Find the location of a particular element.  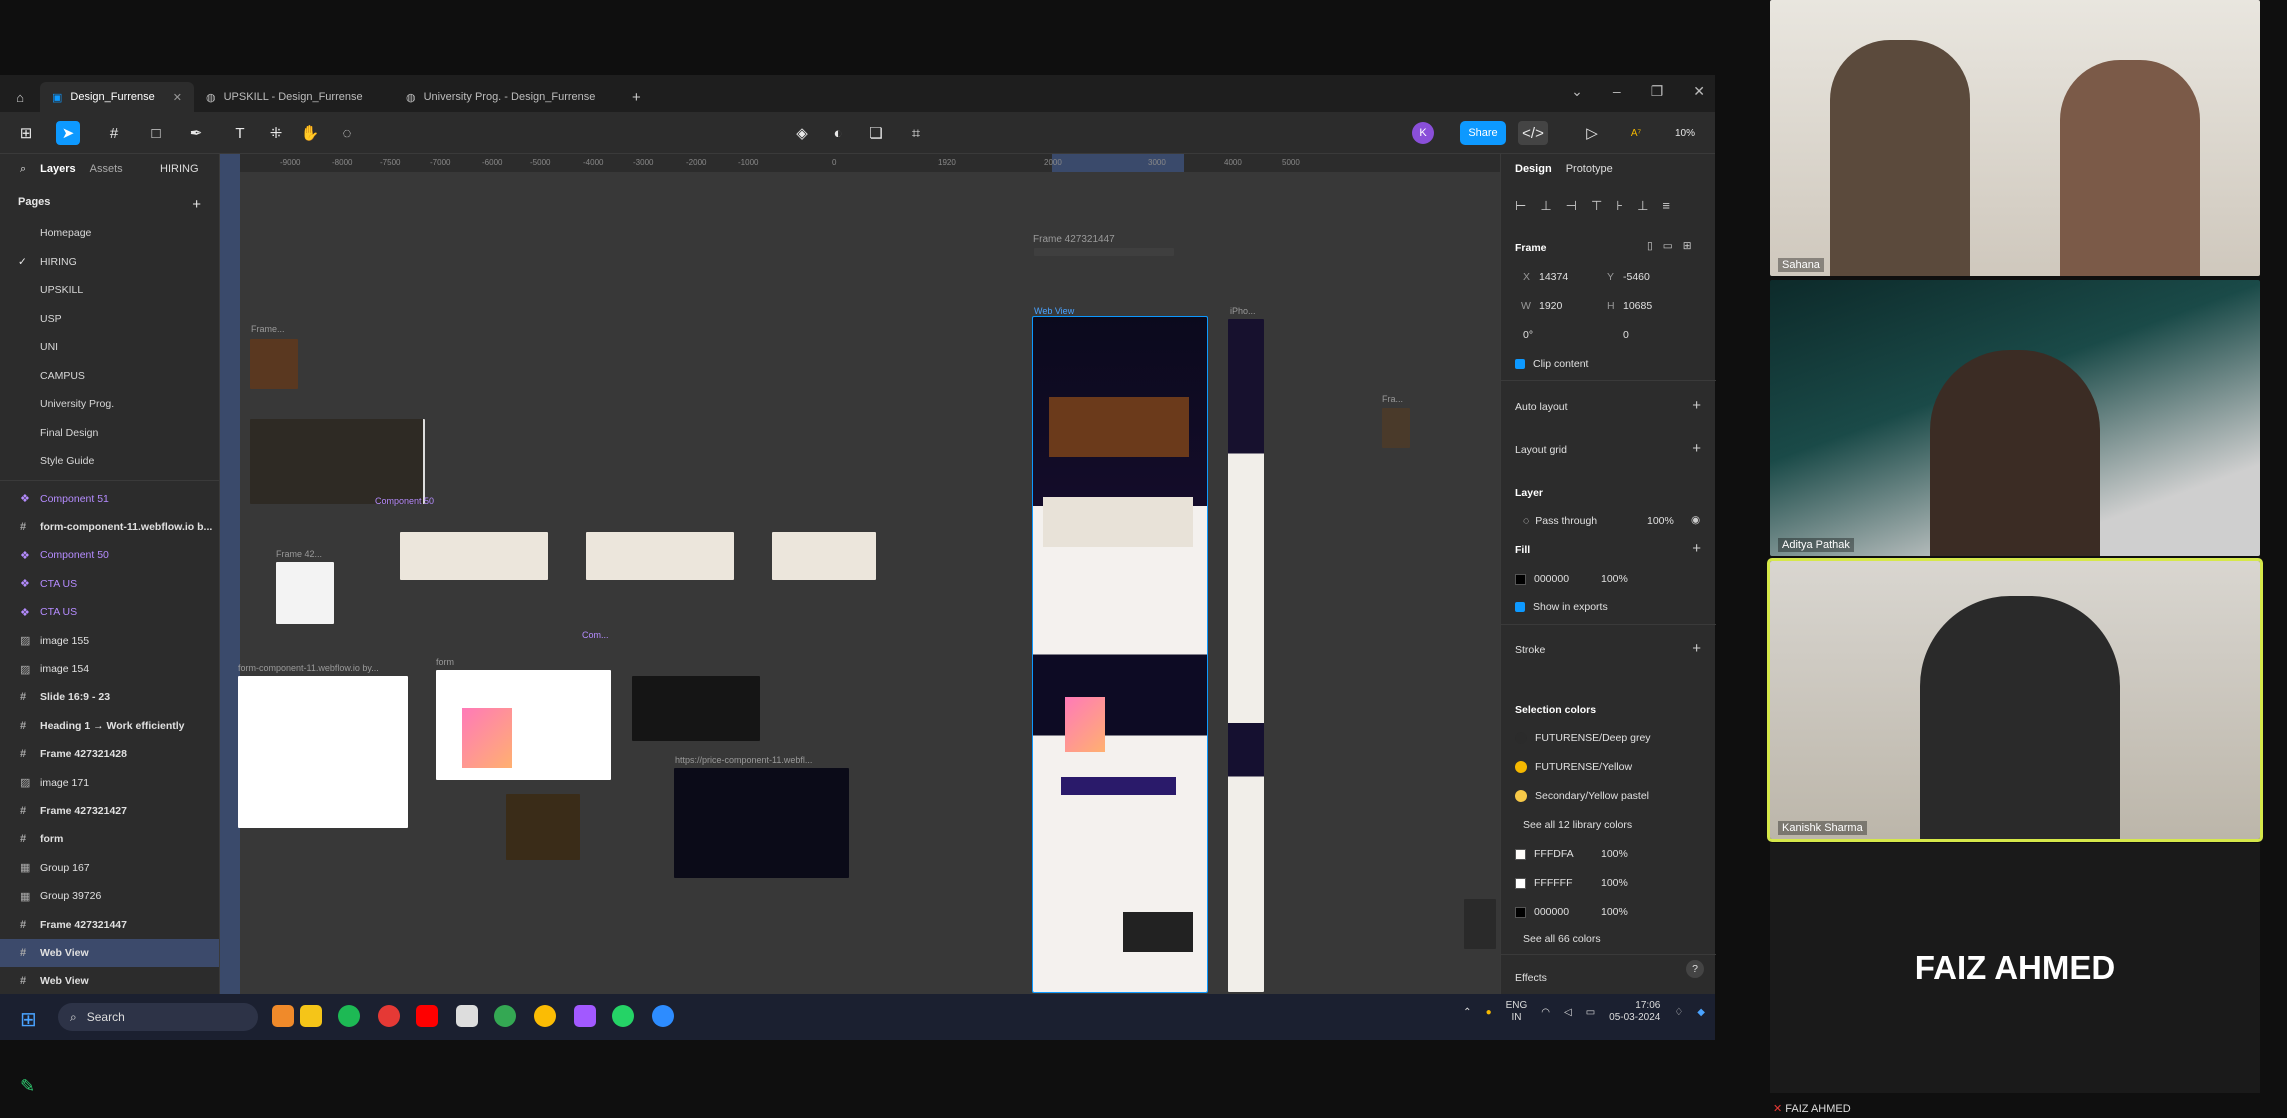

search-icon: ⌕ is located at coordinates (23, 169).